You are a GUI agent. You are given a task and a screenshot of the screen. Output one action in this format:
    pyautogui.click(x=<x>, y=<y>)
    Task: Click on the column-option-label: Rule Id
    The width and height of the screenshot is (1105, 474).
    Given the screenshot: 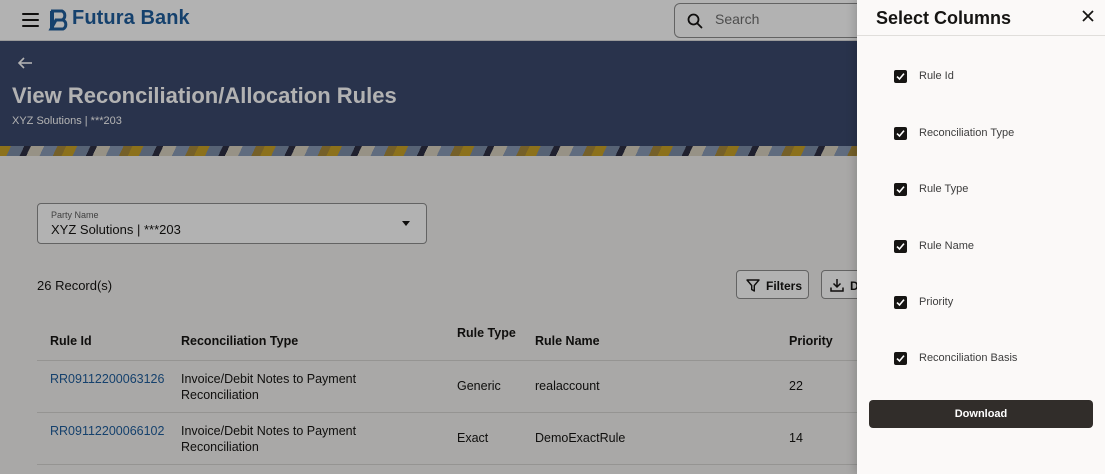 What is the action you would take?
    pyautogui.click(x=936, y=76)
    